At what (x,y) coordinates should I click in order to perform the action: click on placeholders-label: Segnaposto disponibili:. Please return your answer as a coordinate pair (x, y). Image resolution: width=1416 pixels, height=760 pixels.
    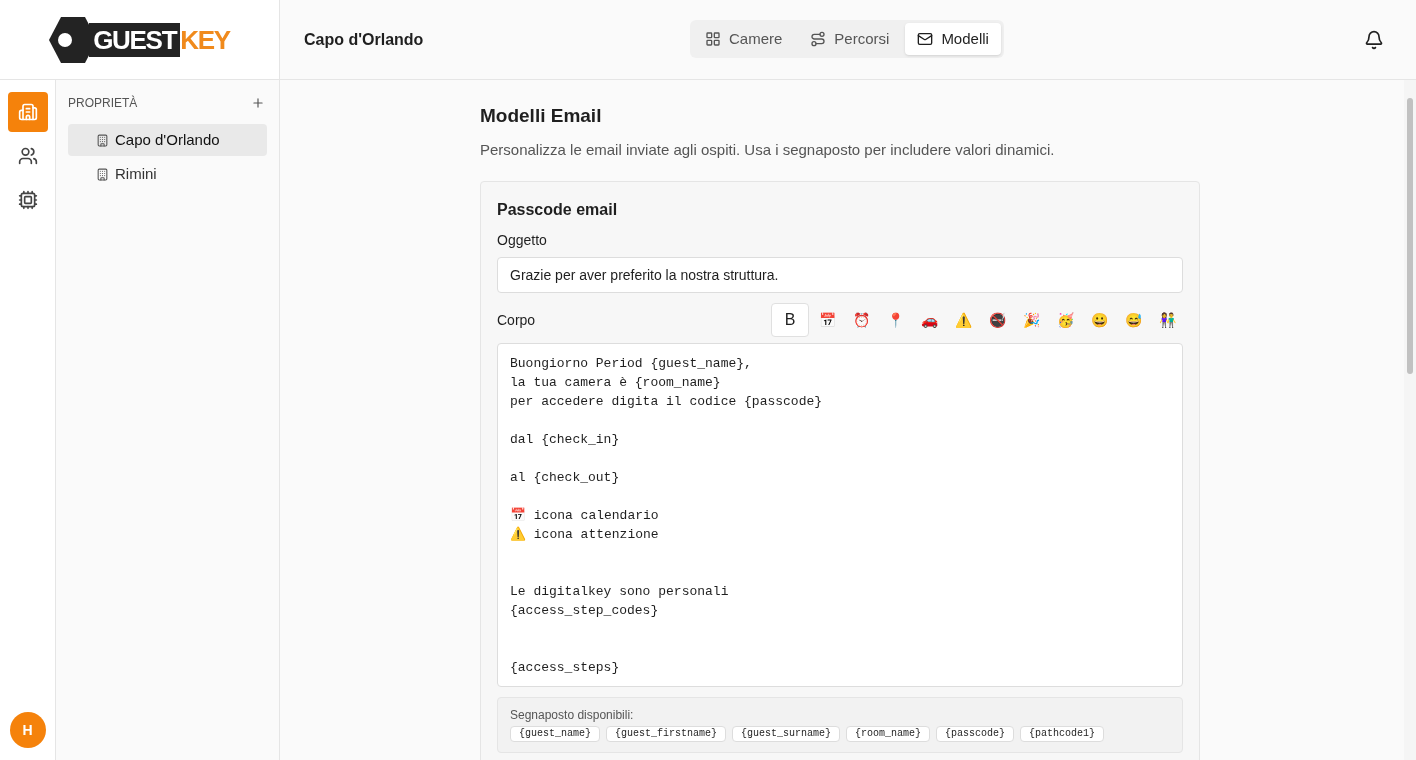
    Looking at the image, I should click on (572, 715).